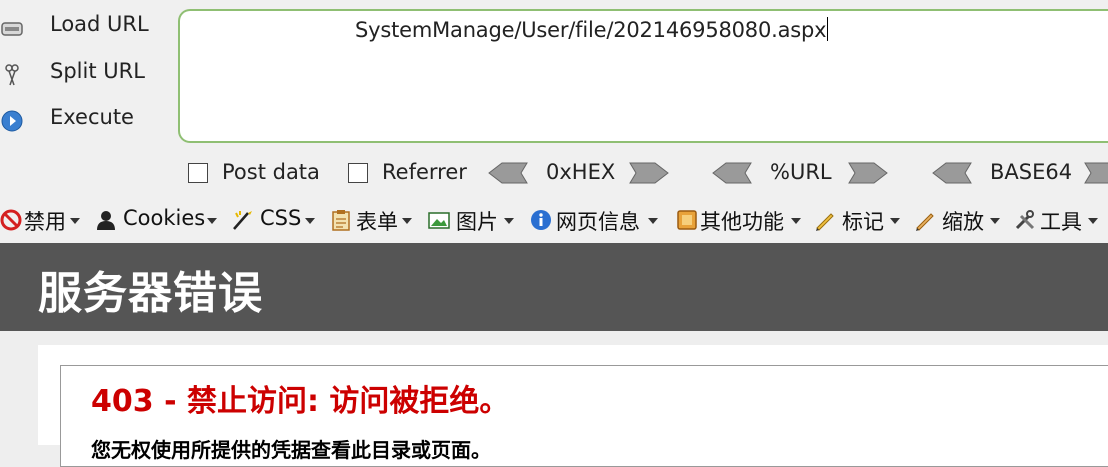 The width and height of the screenshot is (1108, 467). I want to click on url-encode-label: %URL, so click(801, 172).